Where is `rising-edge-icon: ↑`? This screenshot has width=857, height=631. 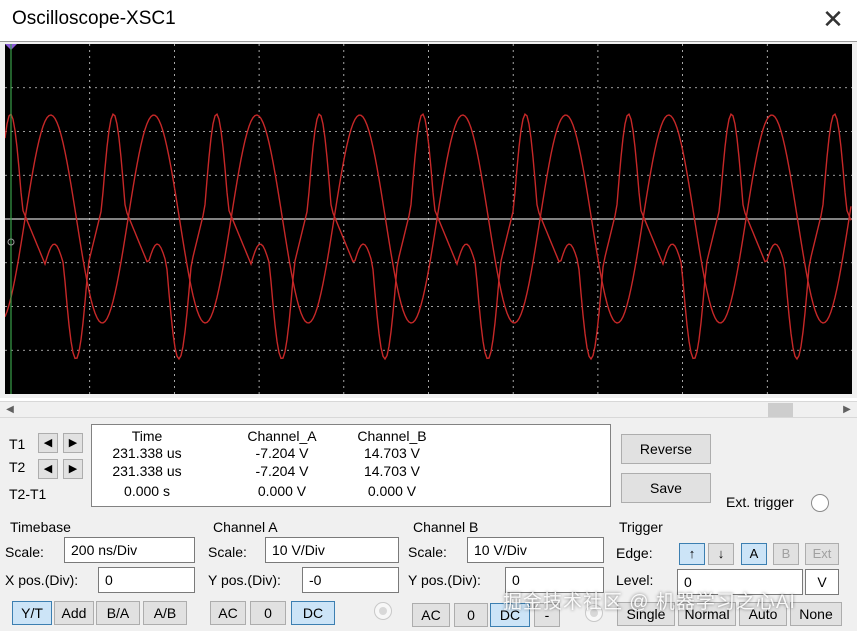
rising-edge-icon: ↑ is located at coordinates (692, 554).